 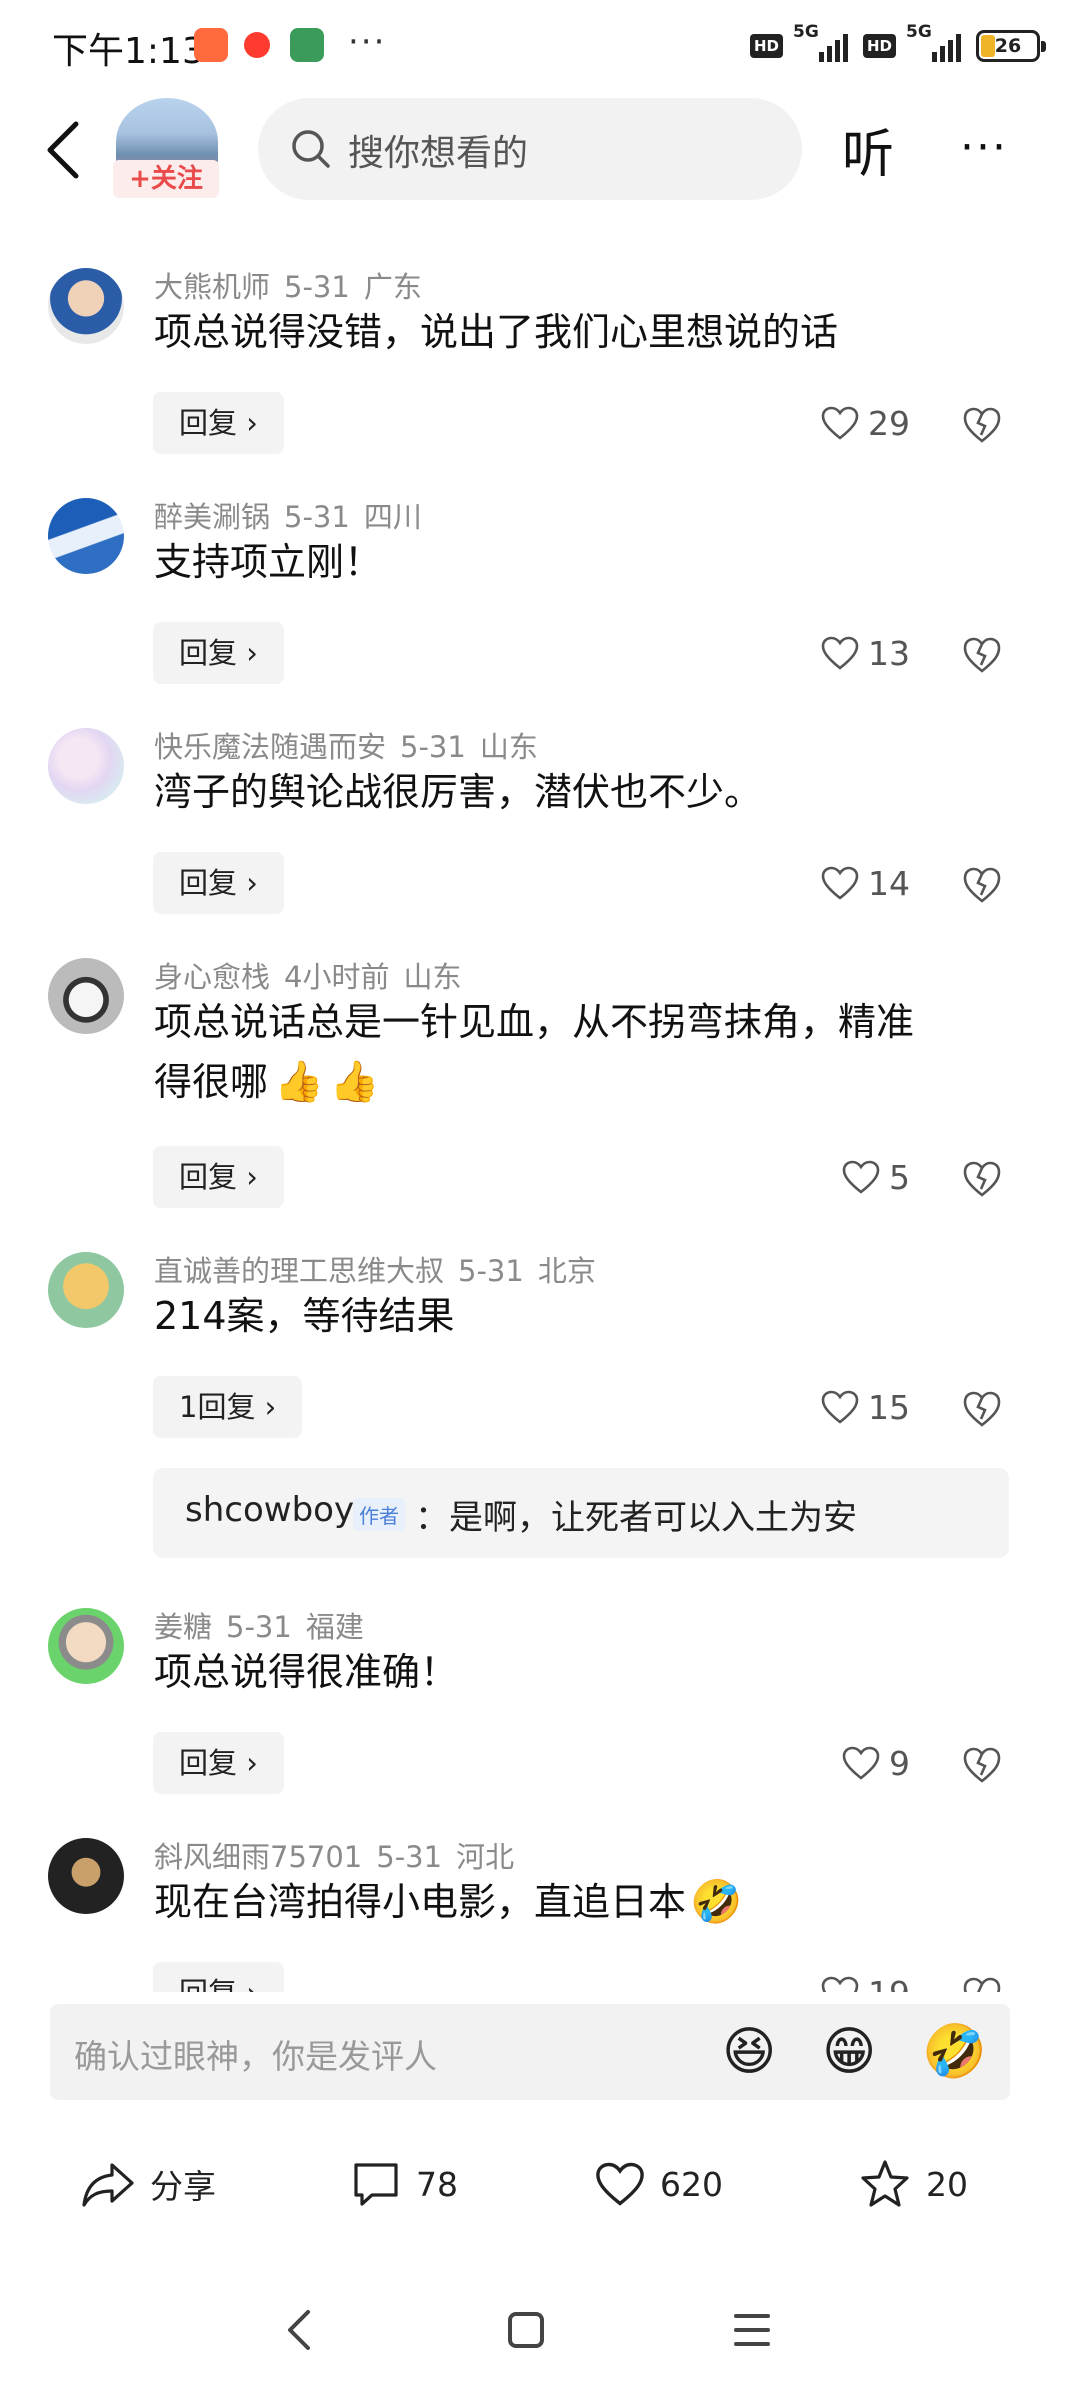 I want to click on comment-input: 确认过眼神，你是发评人 😆 😁 🤣, so click(x=530, y=2052).